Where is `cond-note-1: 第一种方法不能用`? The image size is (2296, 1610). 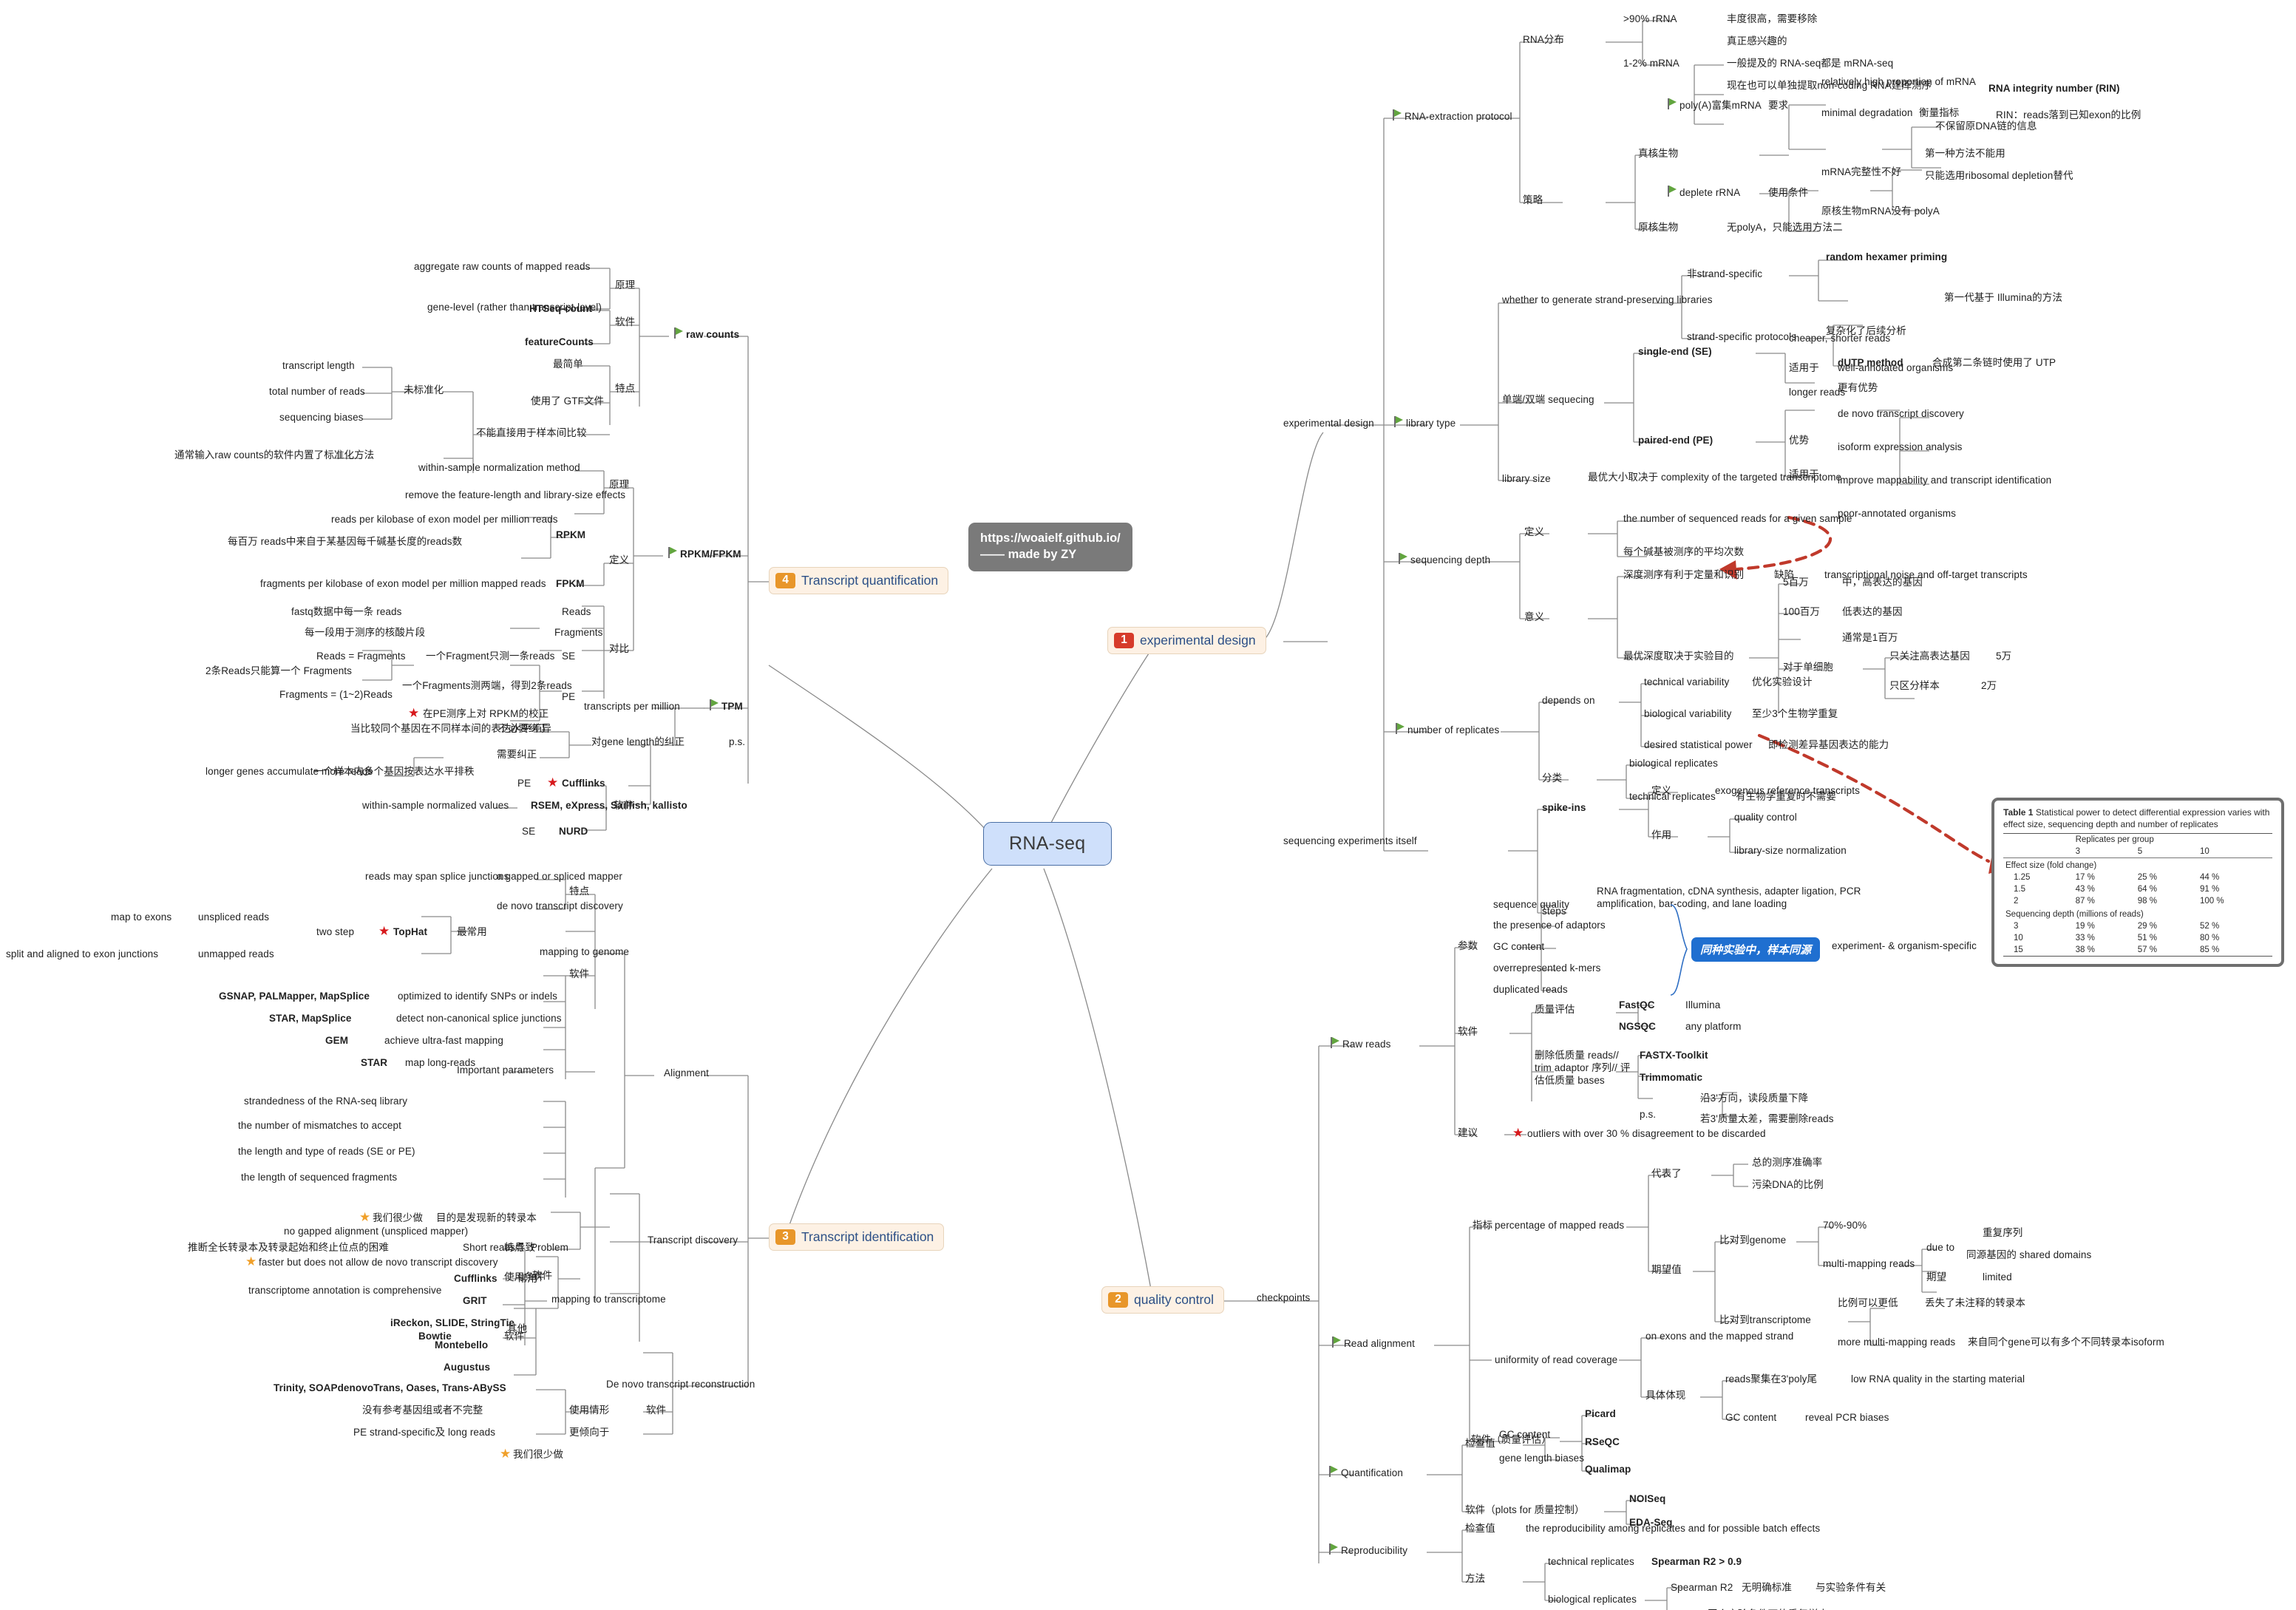 cond-note-1: 第一种方法不能用 is located at coordinates (1965, 153).